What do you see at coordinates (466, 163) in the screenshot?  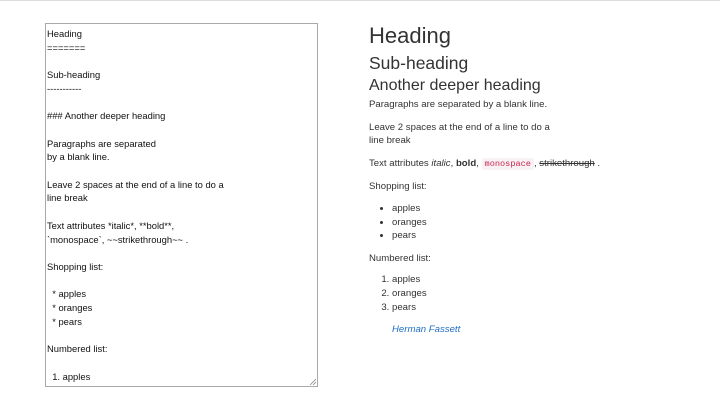 I see `bold-text: bold` at bounding box center [466, 163].